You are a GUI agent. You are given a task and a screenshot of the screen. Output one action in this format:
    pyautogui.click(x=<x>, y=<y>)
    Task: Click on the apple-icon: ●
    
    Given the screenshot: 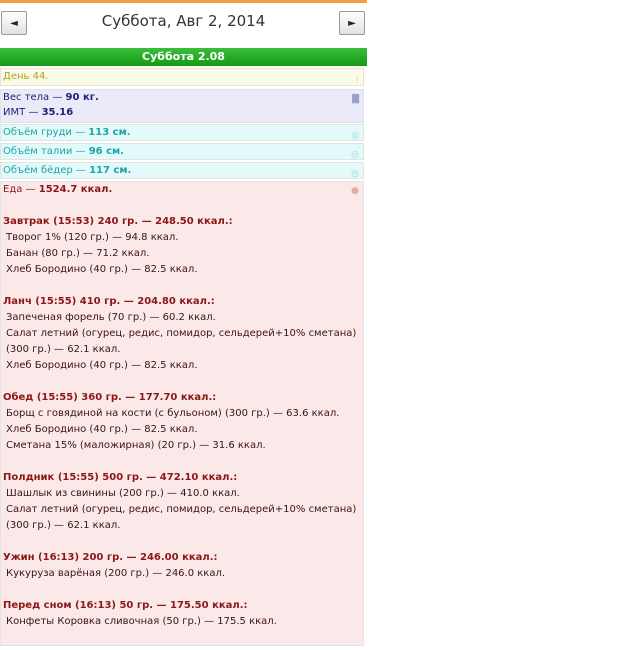 What is the action you would take?
    pyautogui.click(x=355, y=191)
    